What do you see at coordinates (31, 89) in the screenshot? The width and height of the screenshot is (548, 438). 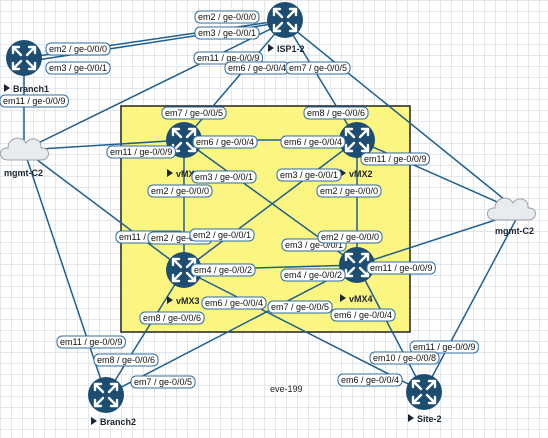 I see `router-branch1-label: Branch1` at bounding box center [31, 89].